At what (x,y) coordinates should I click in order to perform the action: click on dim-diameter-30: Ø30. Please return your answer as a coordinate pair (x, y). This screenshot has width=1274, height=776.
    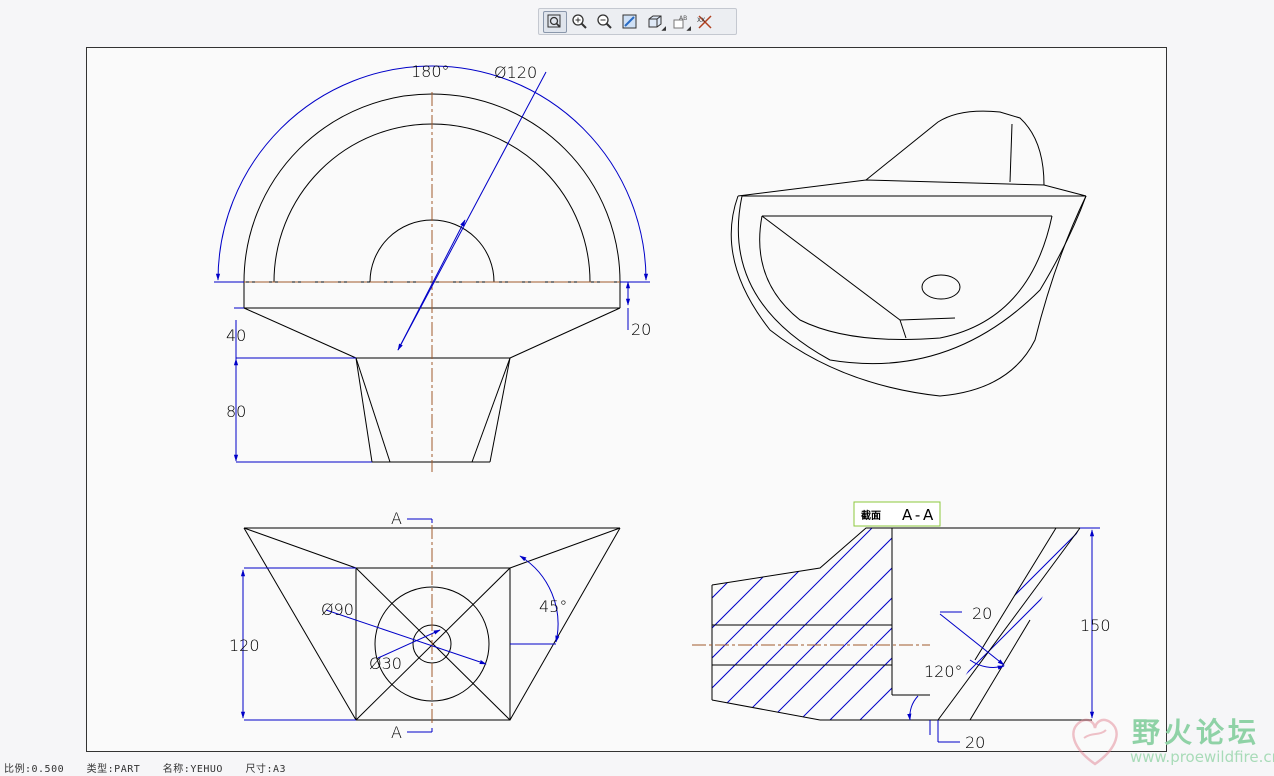
    Looking at the image, I should click on (385, 663).